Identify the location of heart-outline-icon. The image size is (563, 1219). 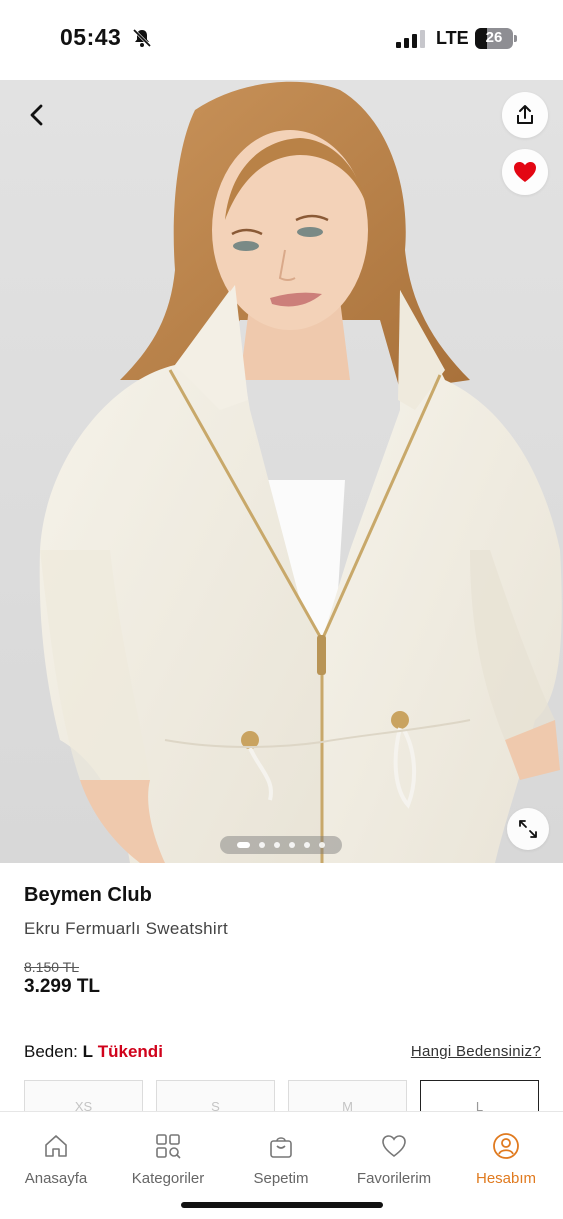
(394, 1146).